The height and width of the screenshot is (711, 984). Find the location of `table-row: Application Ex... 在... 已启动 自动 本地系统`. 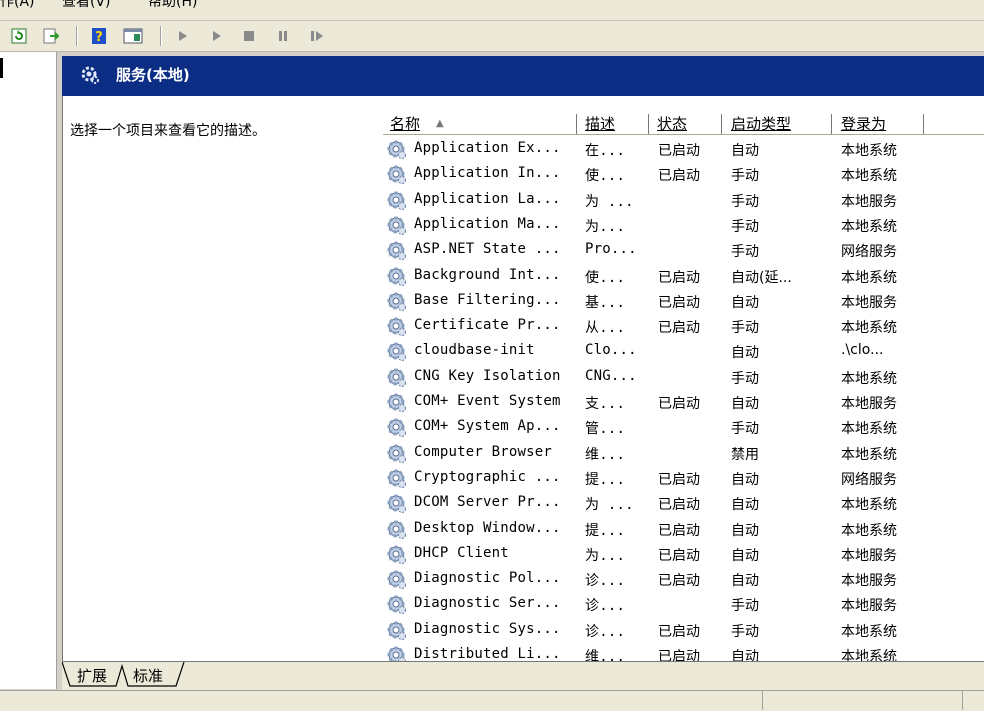

table-row: Application Ex... 在... 已启动 自动 本地系统 is located at coordinates (683, 149).